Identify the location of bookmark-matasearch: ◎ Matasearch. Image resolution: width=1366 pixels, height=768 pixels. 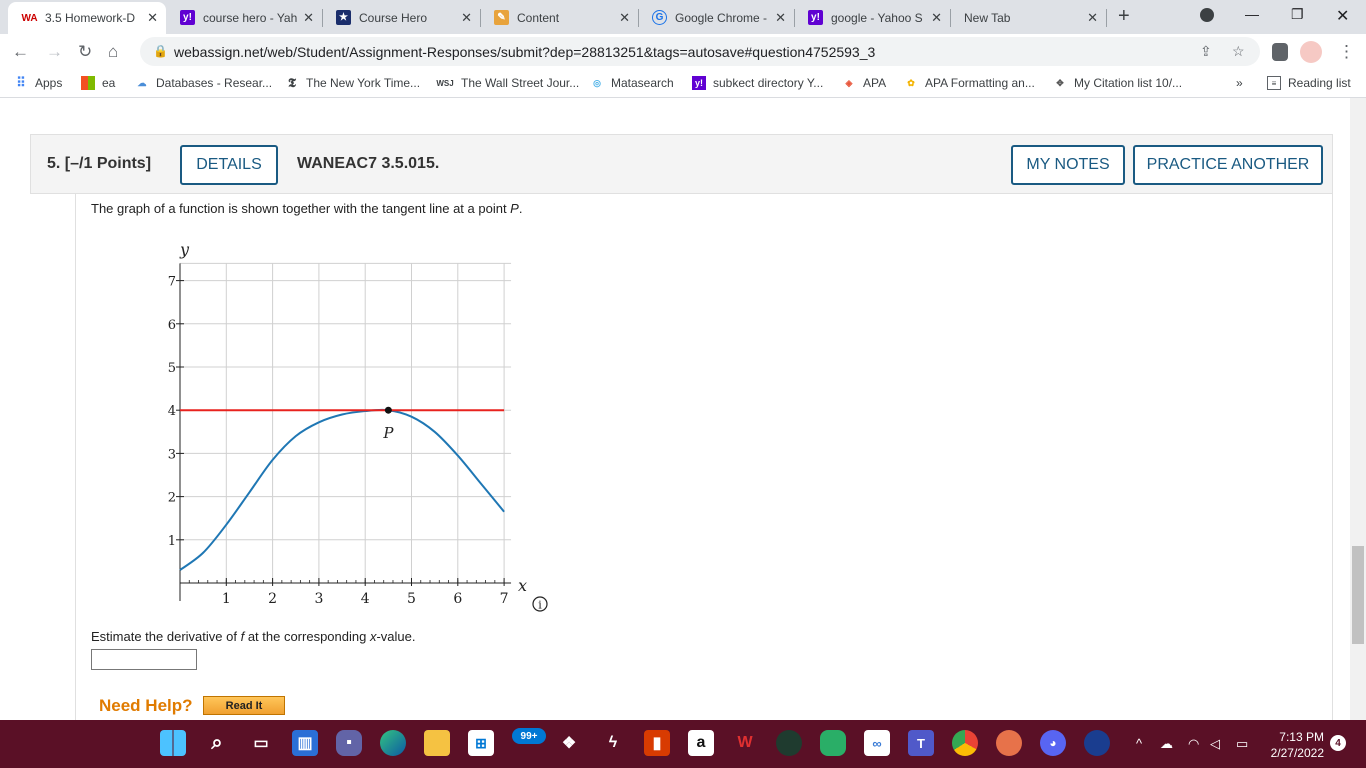
(632, 83).